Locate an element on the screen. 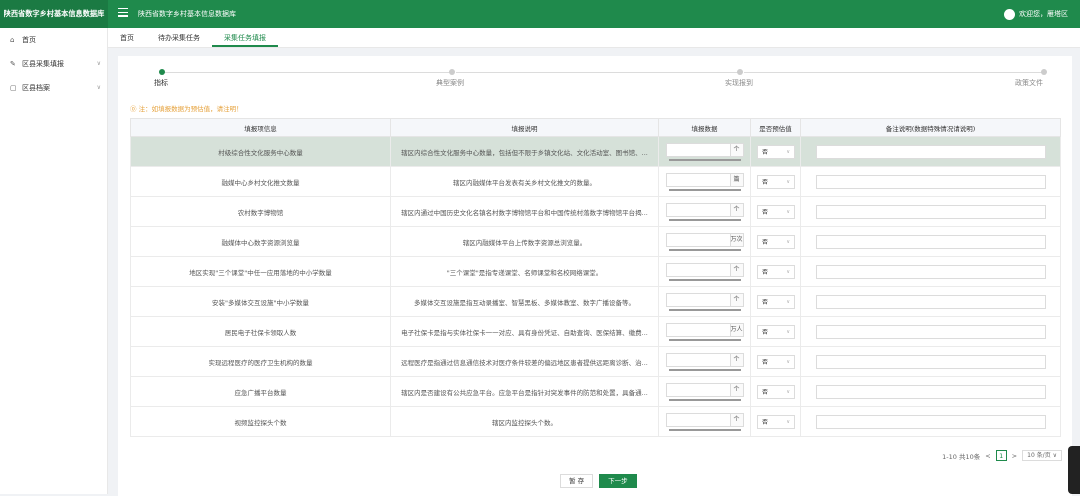 This screenshot has height=496, width=1080. step-label-policy: 政策文件 is located at coordinates (1029, 83).